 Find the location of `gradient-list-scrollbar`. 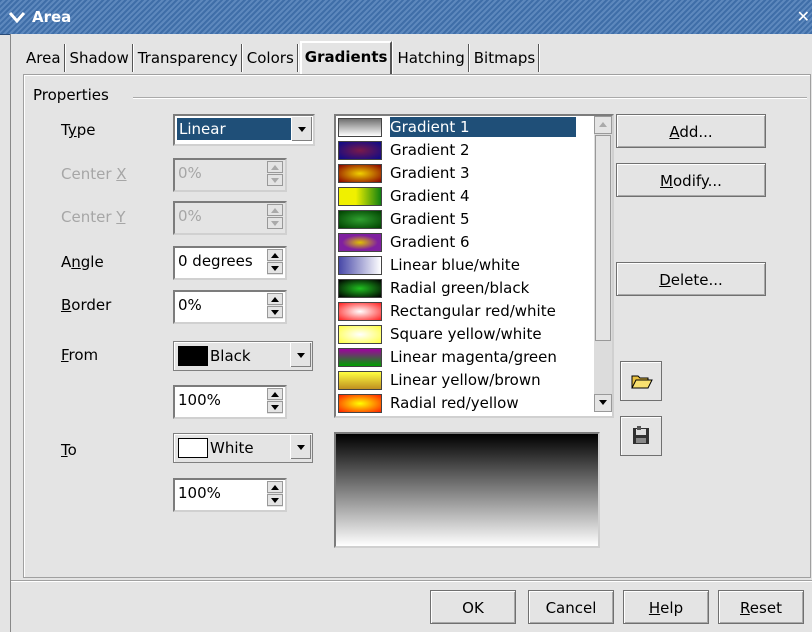

gradient-list-scrollbar is located at coordinates (603, 264).